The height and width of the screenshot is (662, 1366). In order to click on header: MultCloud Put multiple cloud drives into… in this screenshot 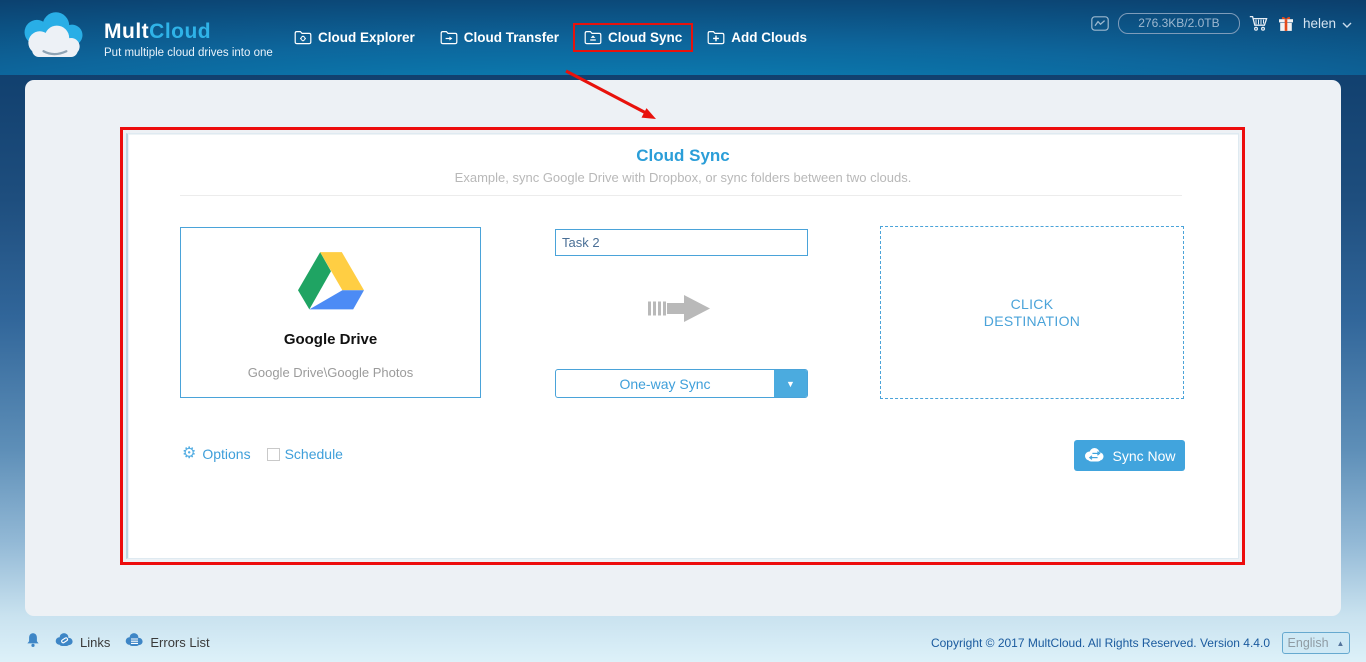, I will do `click(683, 37)`.